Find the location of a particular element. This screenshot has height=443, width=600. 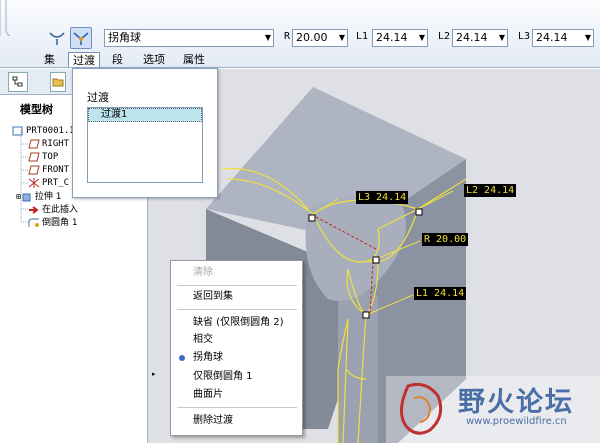

tab-sets: 集 is located at coordinates (49, 59).